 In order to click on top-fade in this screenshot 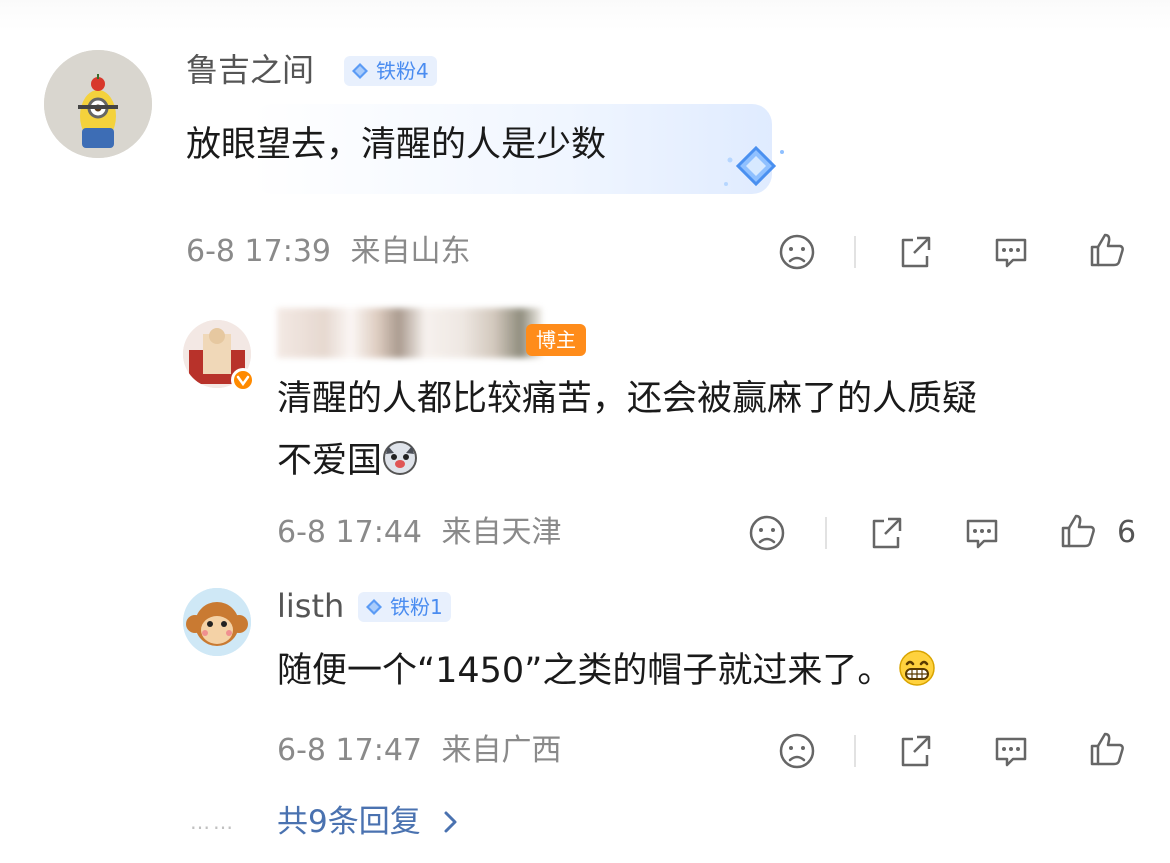, I will do `click(585, 15)`.